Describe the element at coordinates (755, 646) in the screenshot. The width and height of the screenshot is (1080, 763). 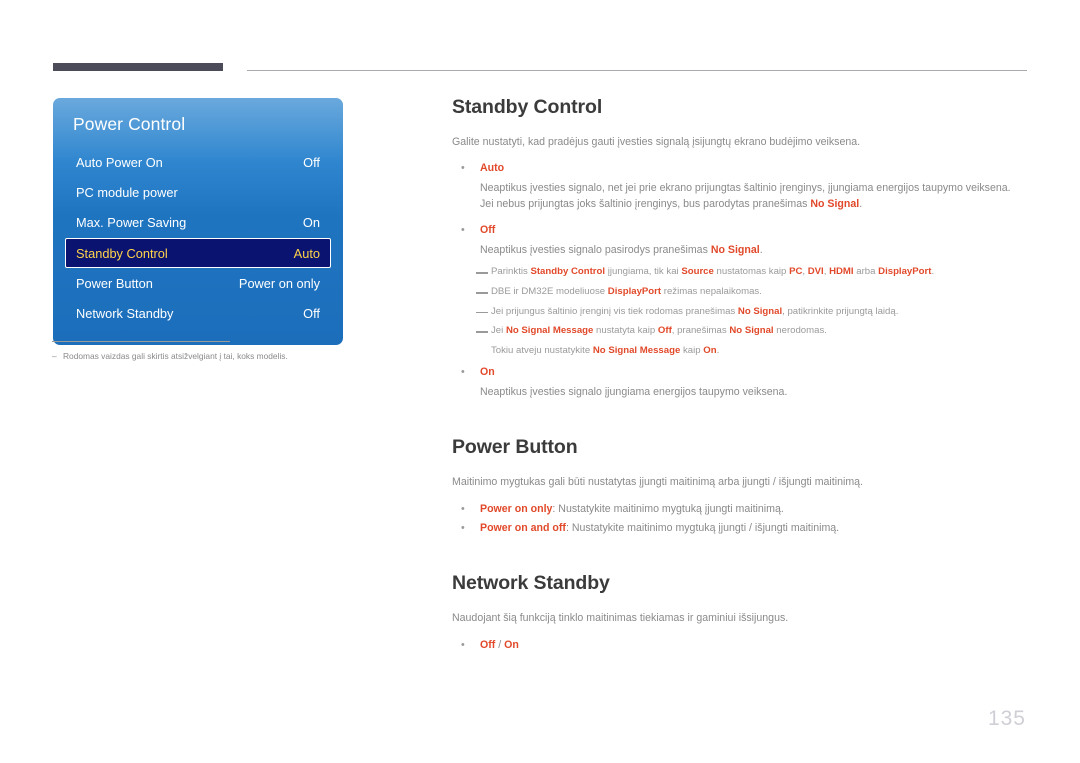
I see `network-standby-options: Off / On` at that location.